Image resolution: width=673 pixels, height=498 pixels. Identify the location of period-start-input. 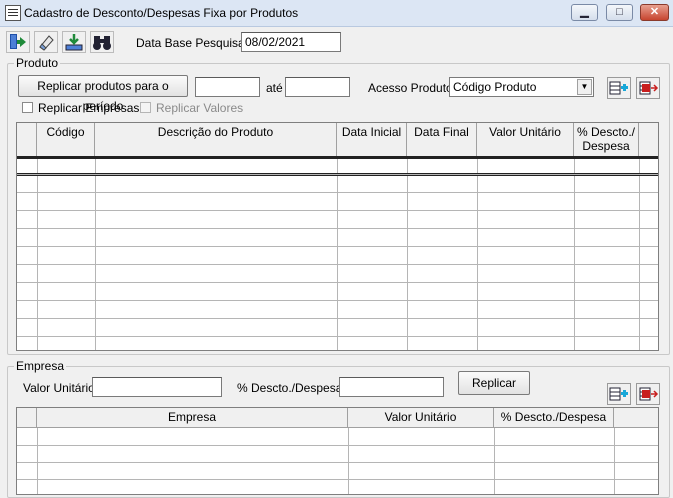
(227, 87).